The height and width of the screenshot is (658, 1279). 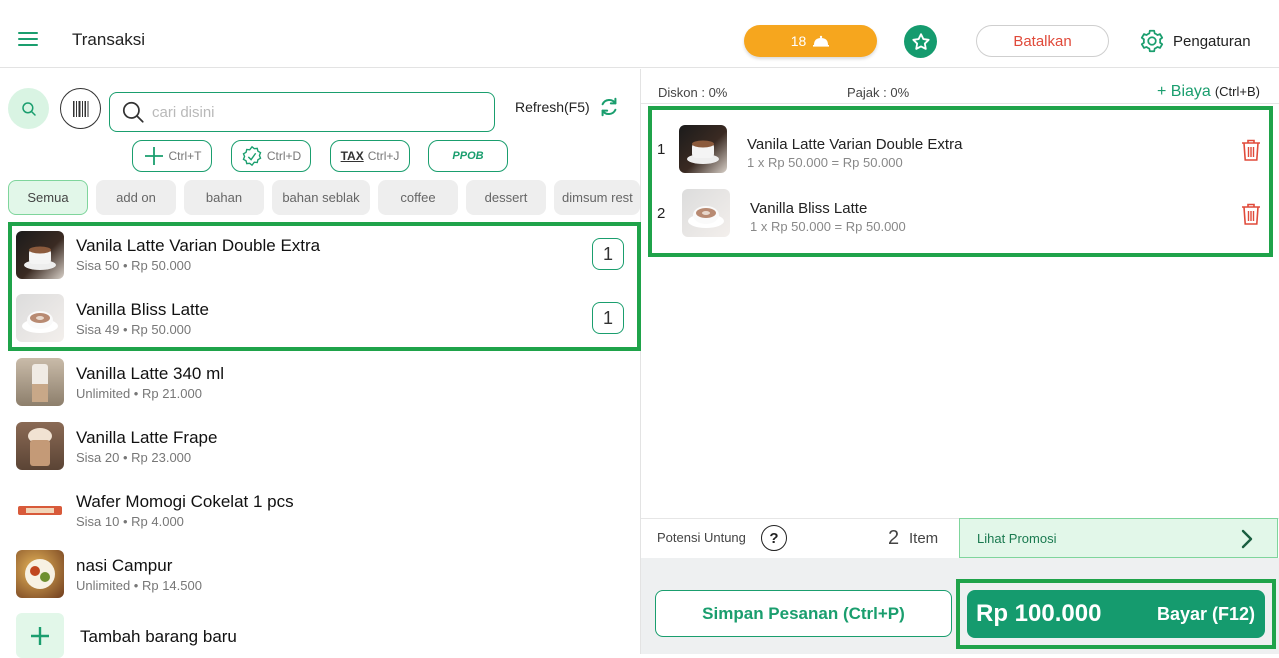 I want to click on chevron-right-icon, so click(x=1247, y=539).